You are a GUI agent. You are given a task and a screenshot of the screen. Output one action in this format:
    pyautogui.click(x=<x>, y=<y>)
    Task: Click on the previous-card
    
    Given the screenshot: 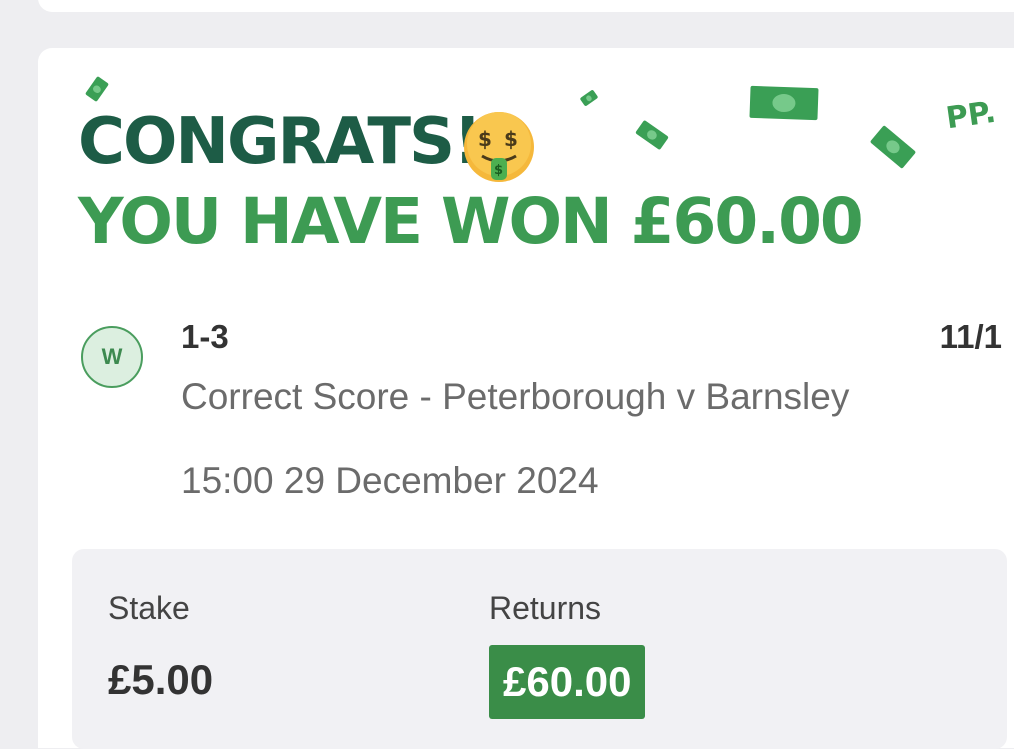 What is the action you would take?
    pyautogui.click(x=526, y=6)
    